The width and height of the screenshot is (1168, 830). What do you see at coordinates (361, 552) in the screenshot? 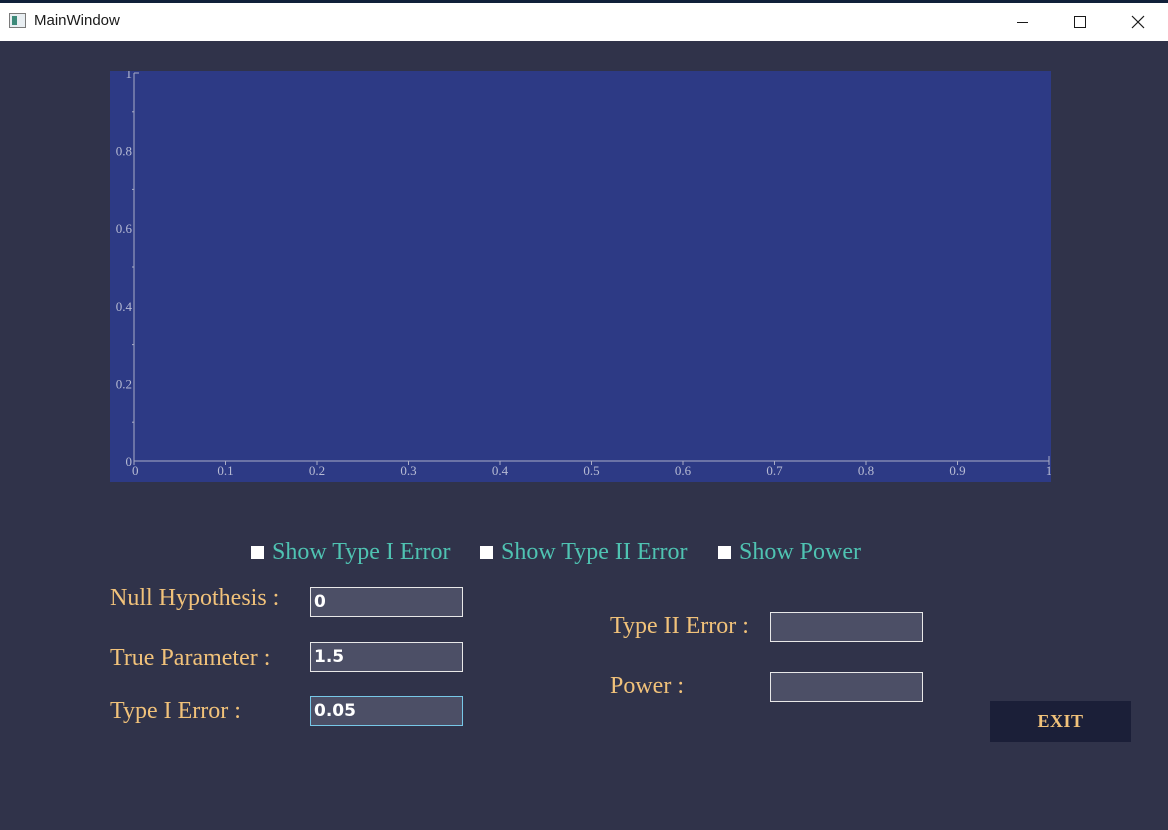
I see `checkbox-label: Show Type I Error` at bounding box center [361, 552].